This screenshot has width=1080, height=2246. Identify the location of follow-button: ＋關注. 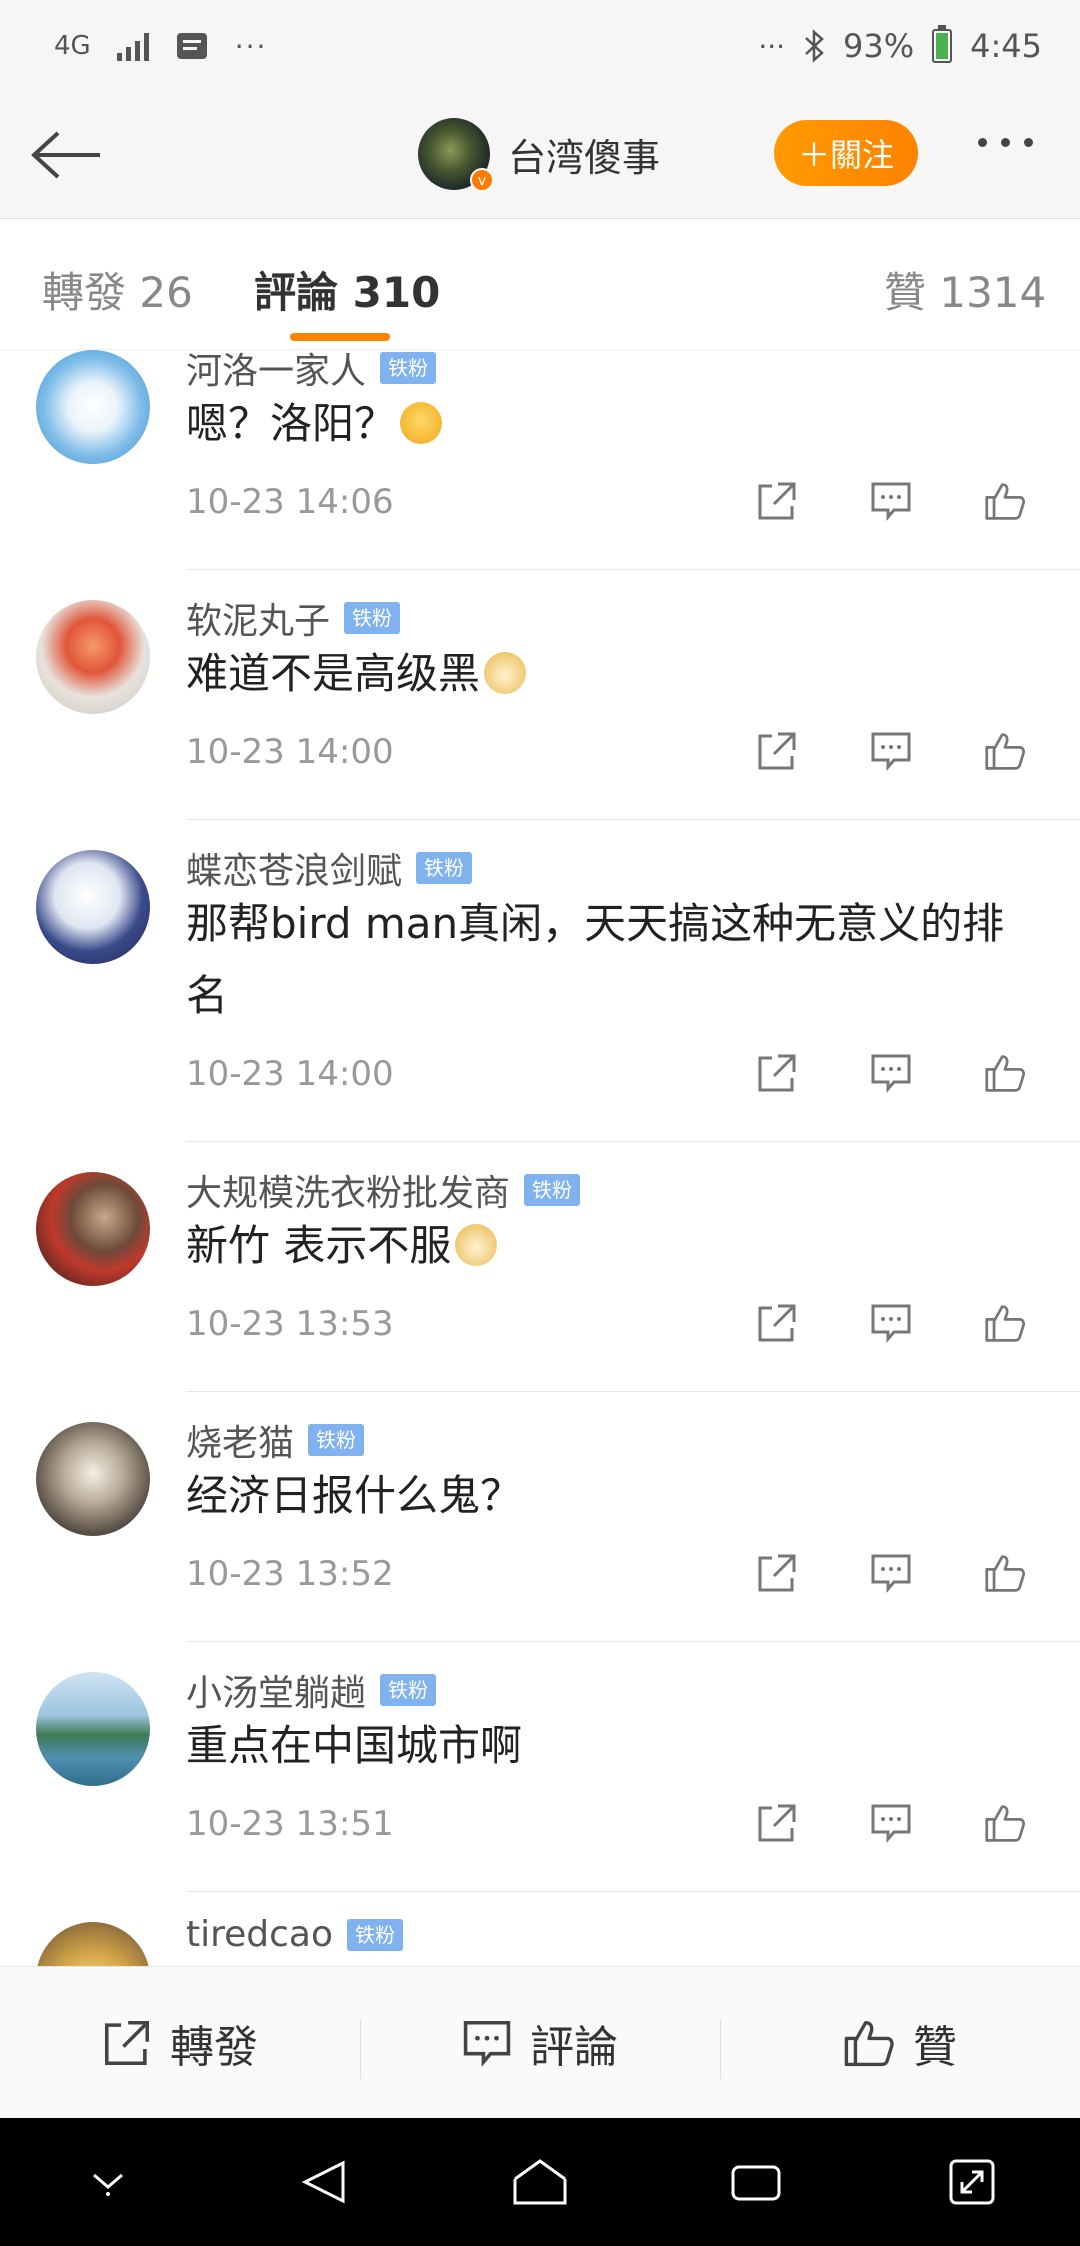
(846, 153).